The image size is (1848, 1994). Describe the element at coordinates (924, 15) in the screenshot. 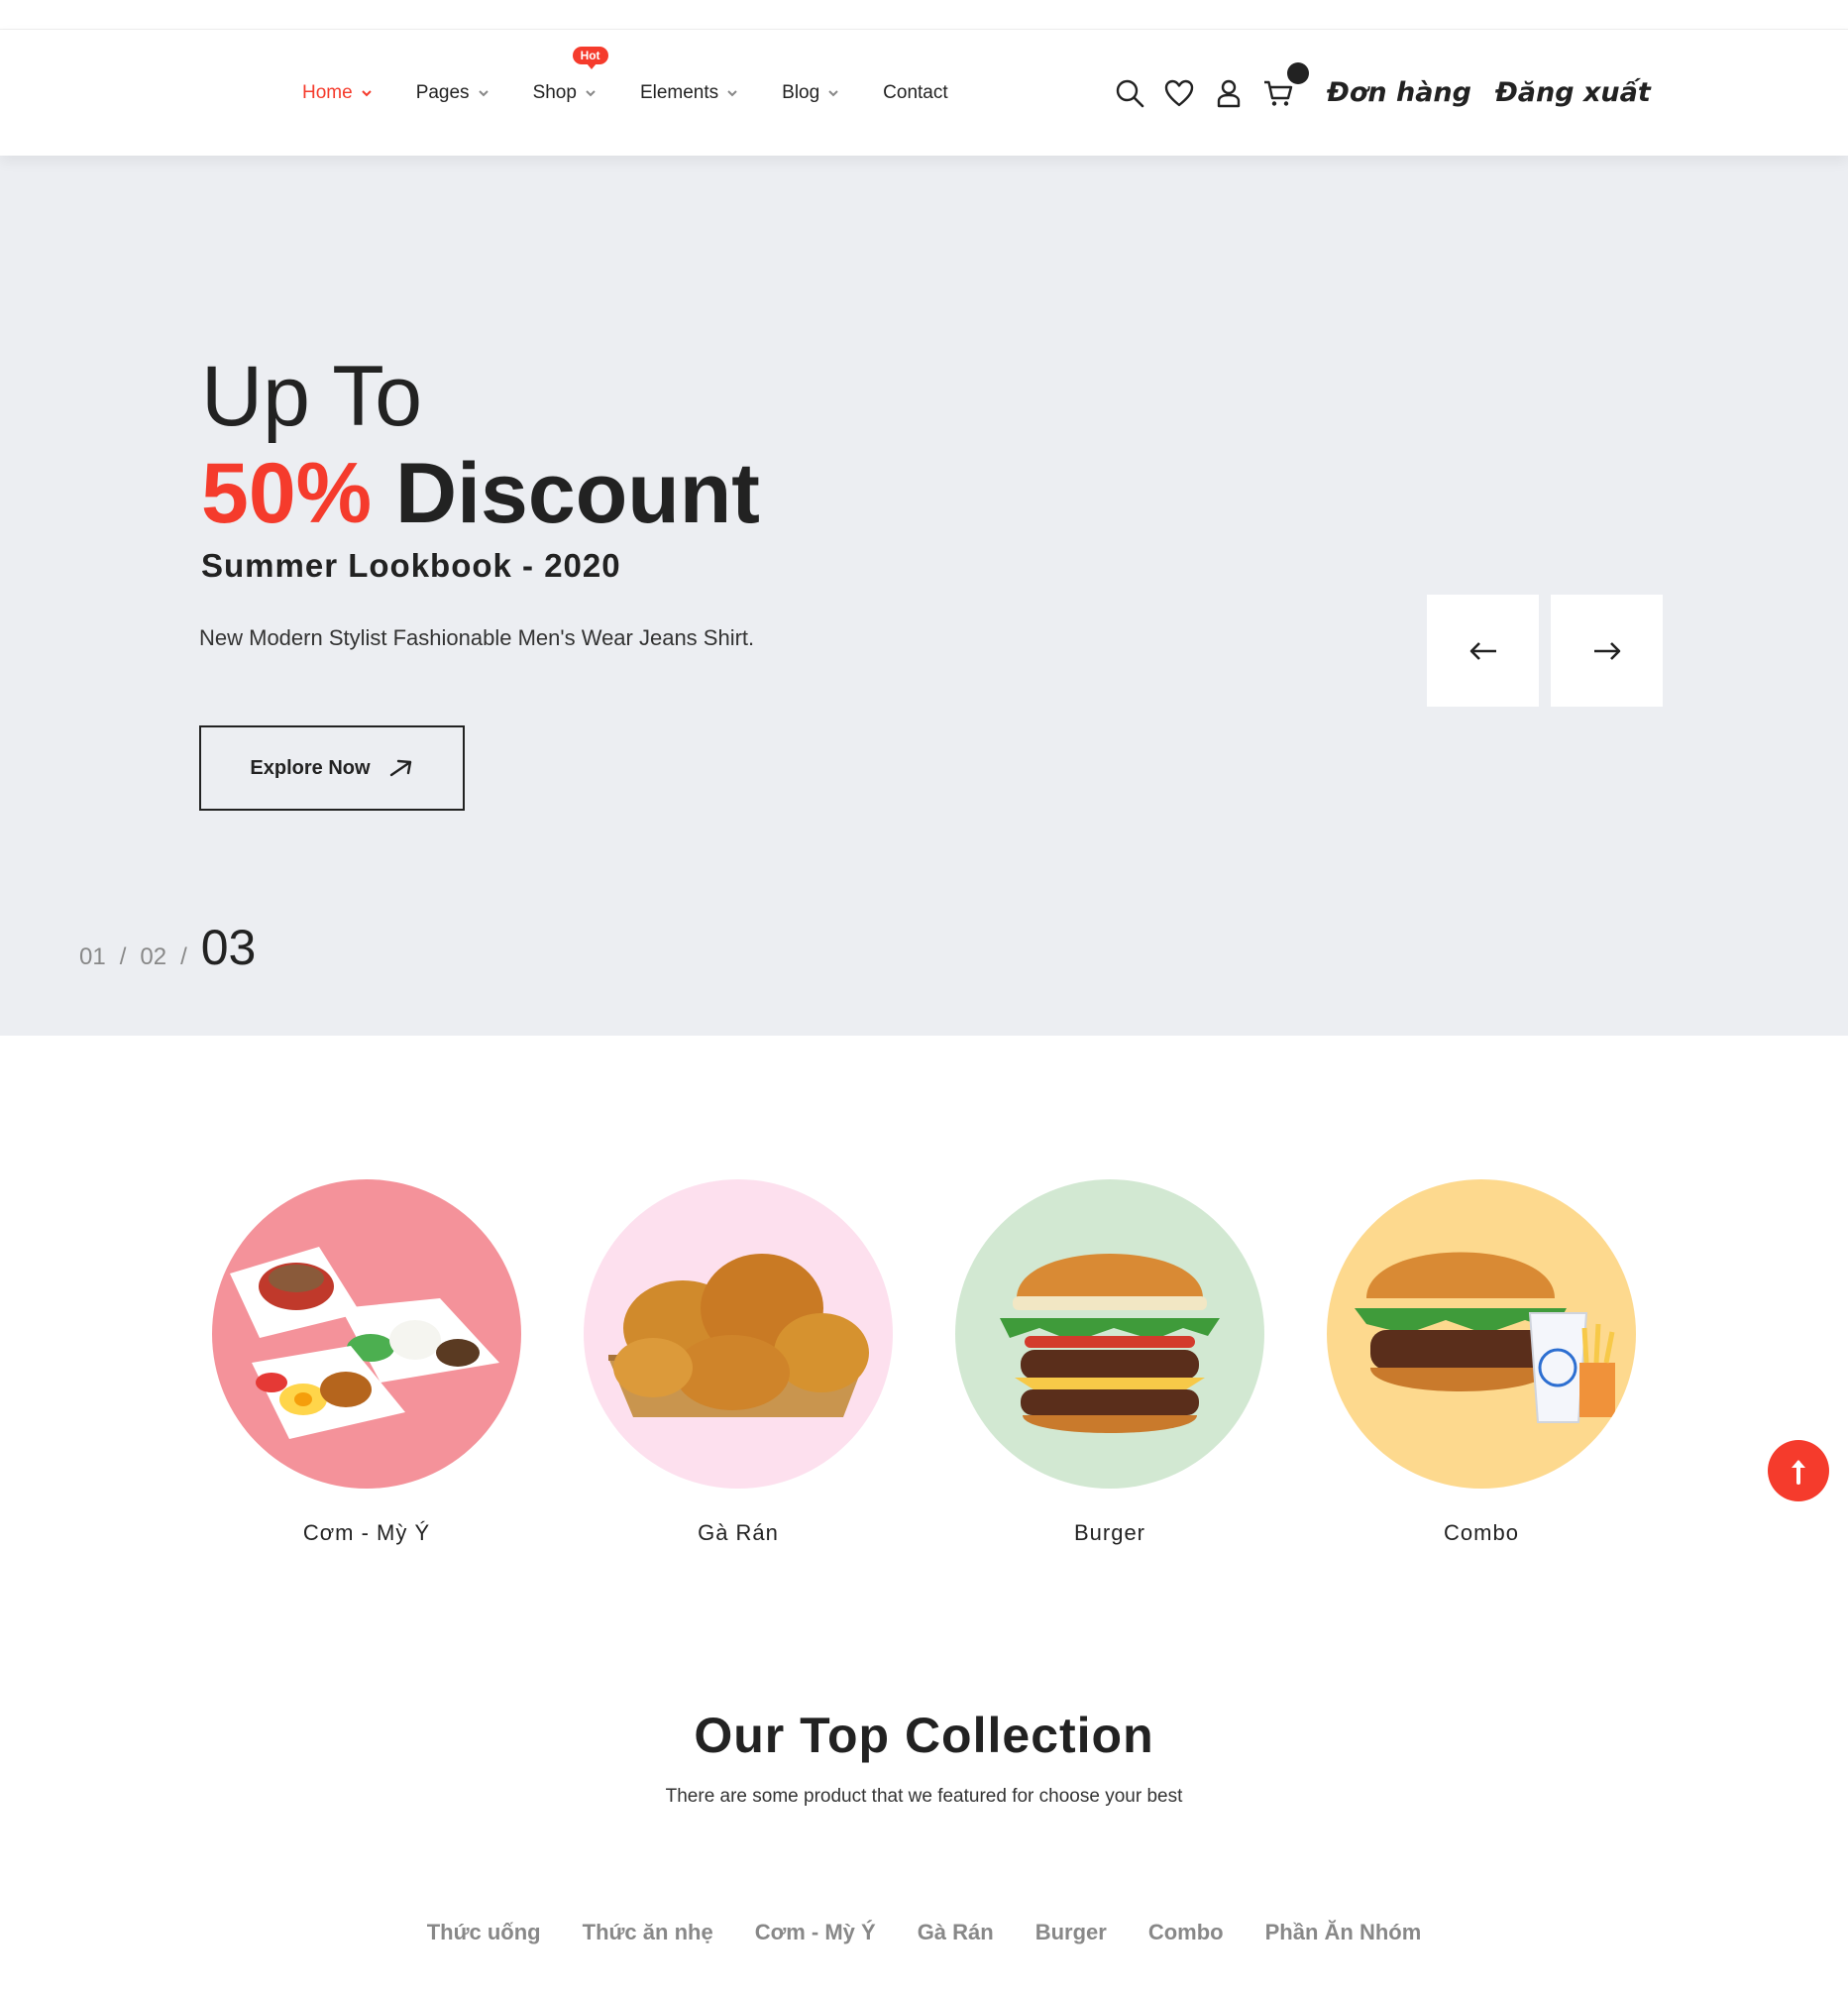

I see `top-strip` at that location.